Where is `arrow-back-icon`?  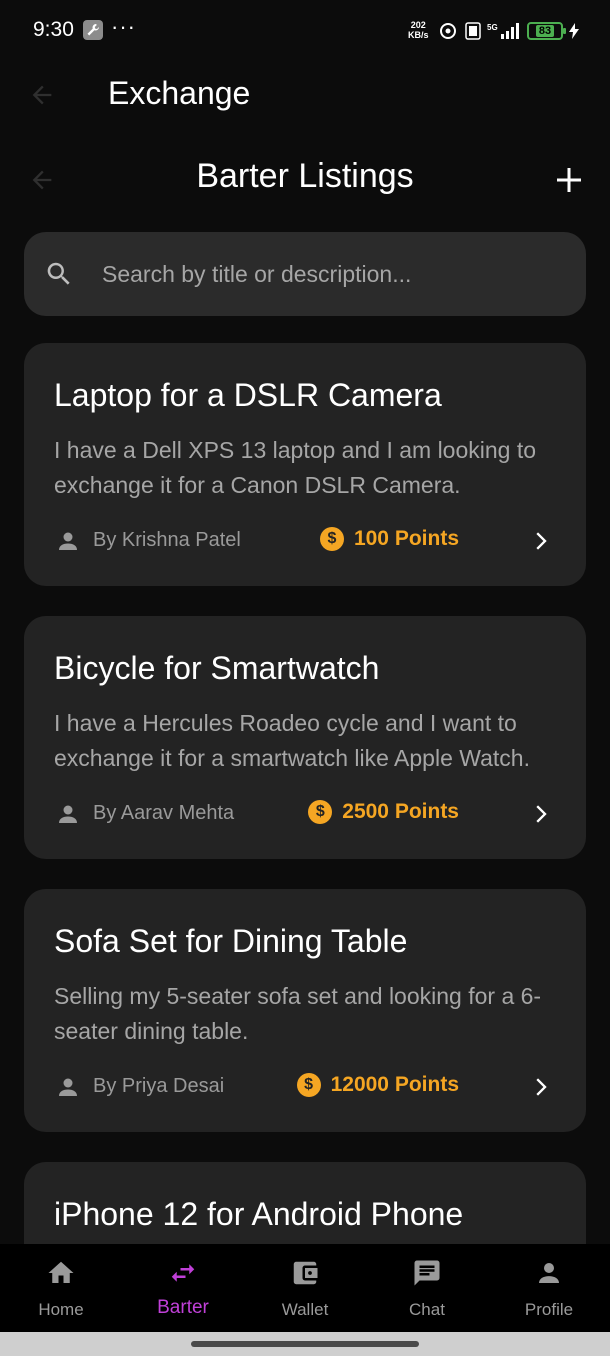 arrow-back-icon is located at coordinates (42, 95).